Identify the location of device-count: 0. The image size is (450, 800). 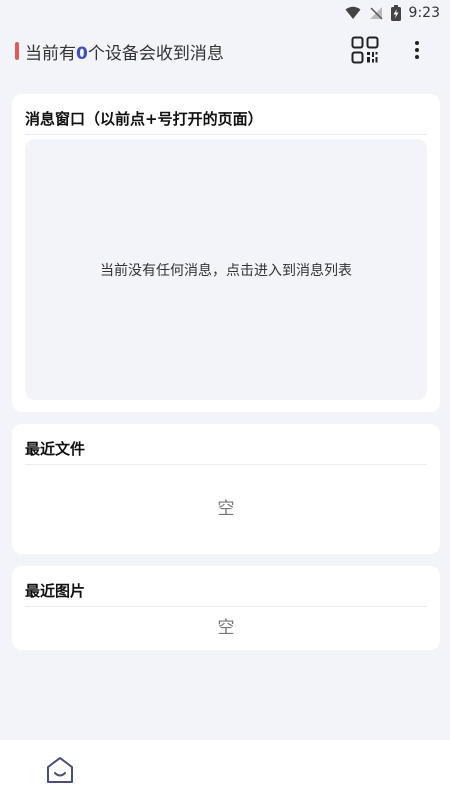
(82, 54).